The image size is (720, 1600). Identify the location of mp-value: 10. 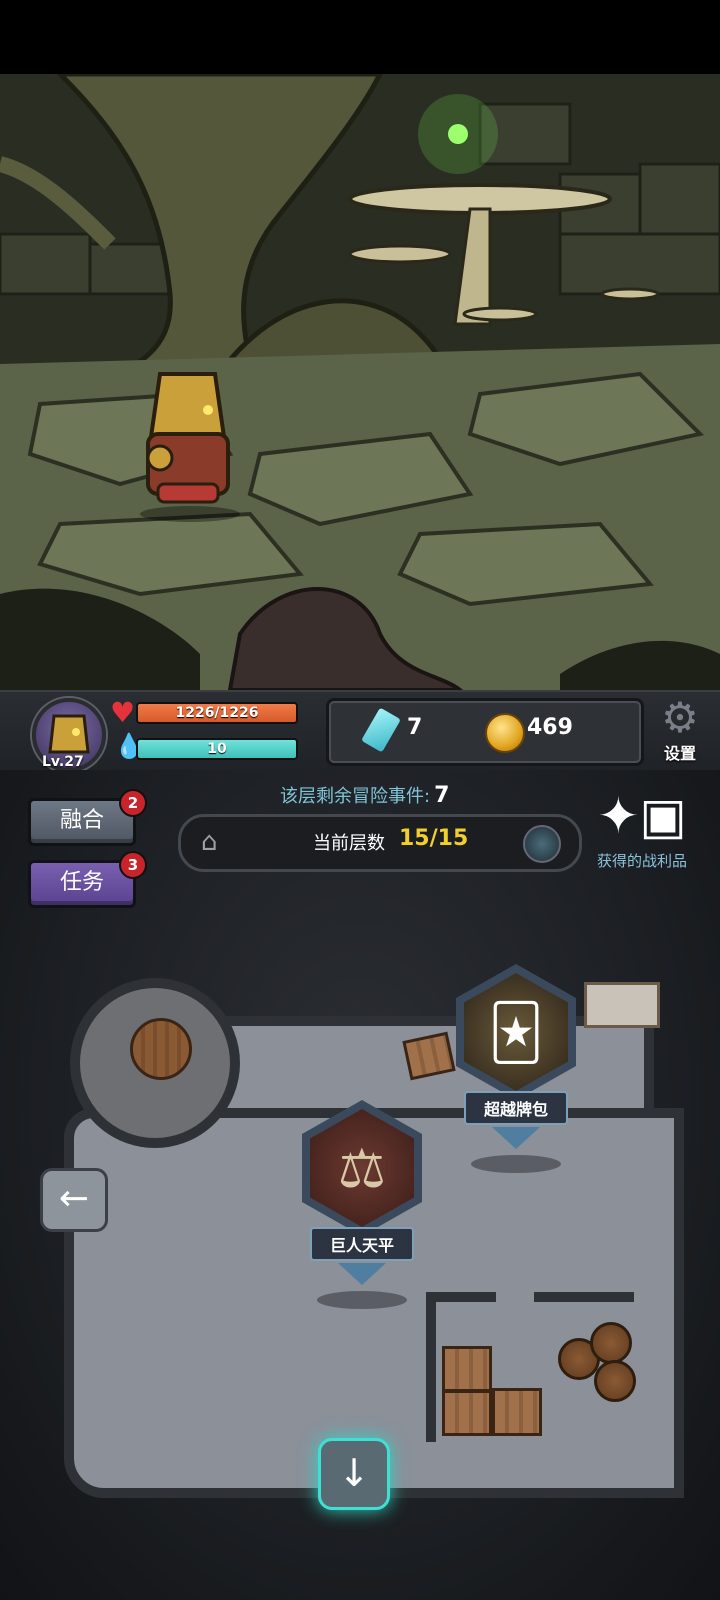
(217, 749).